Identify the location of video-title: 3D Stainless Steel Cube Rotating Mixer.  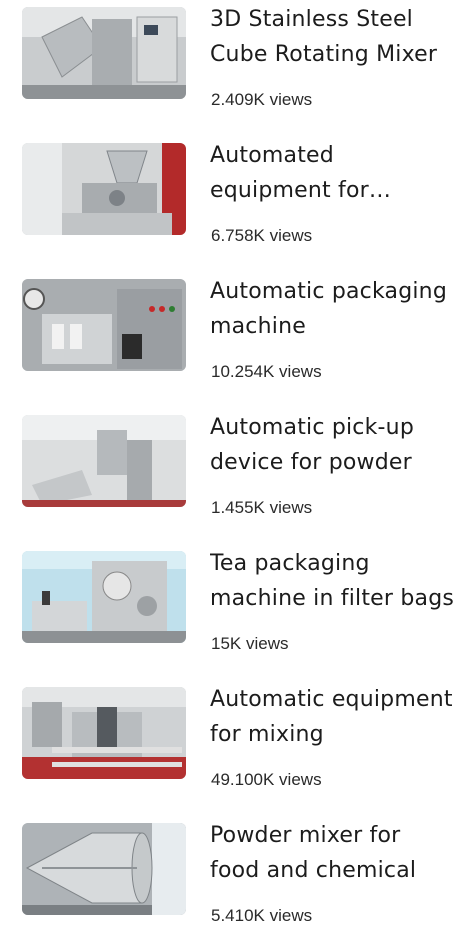
(332, 37).